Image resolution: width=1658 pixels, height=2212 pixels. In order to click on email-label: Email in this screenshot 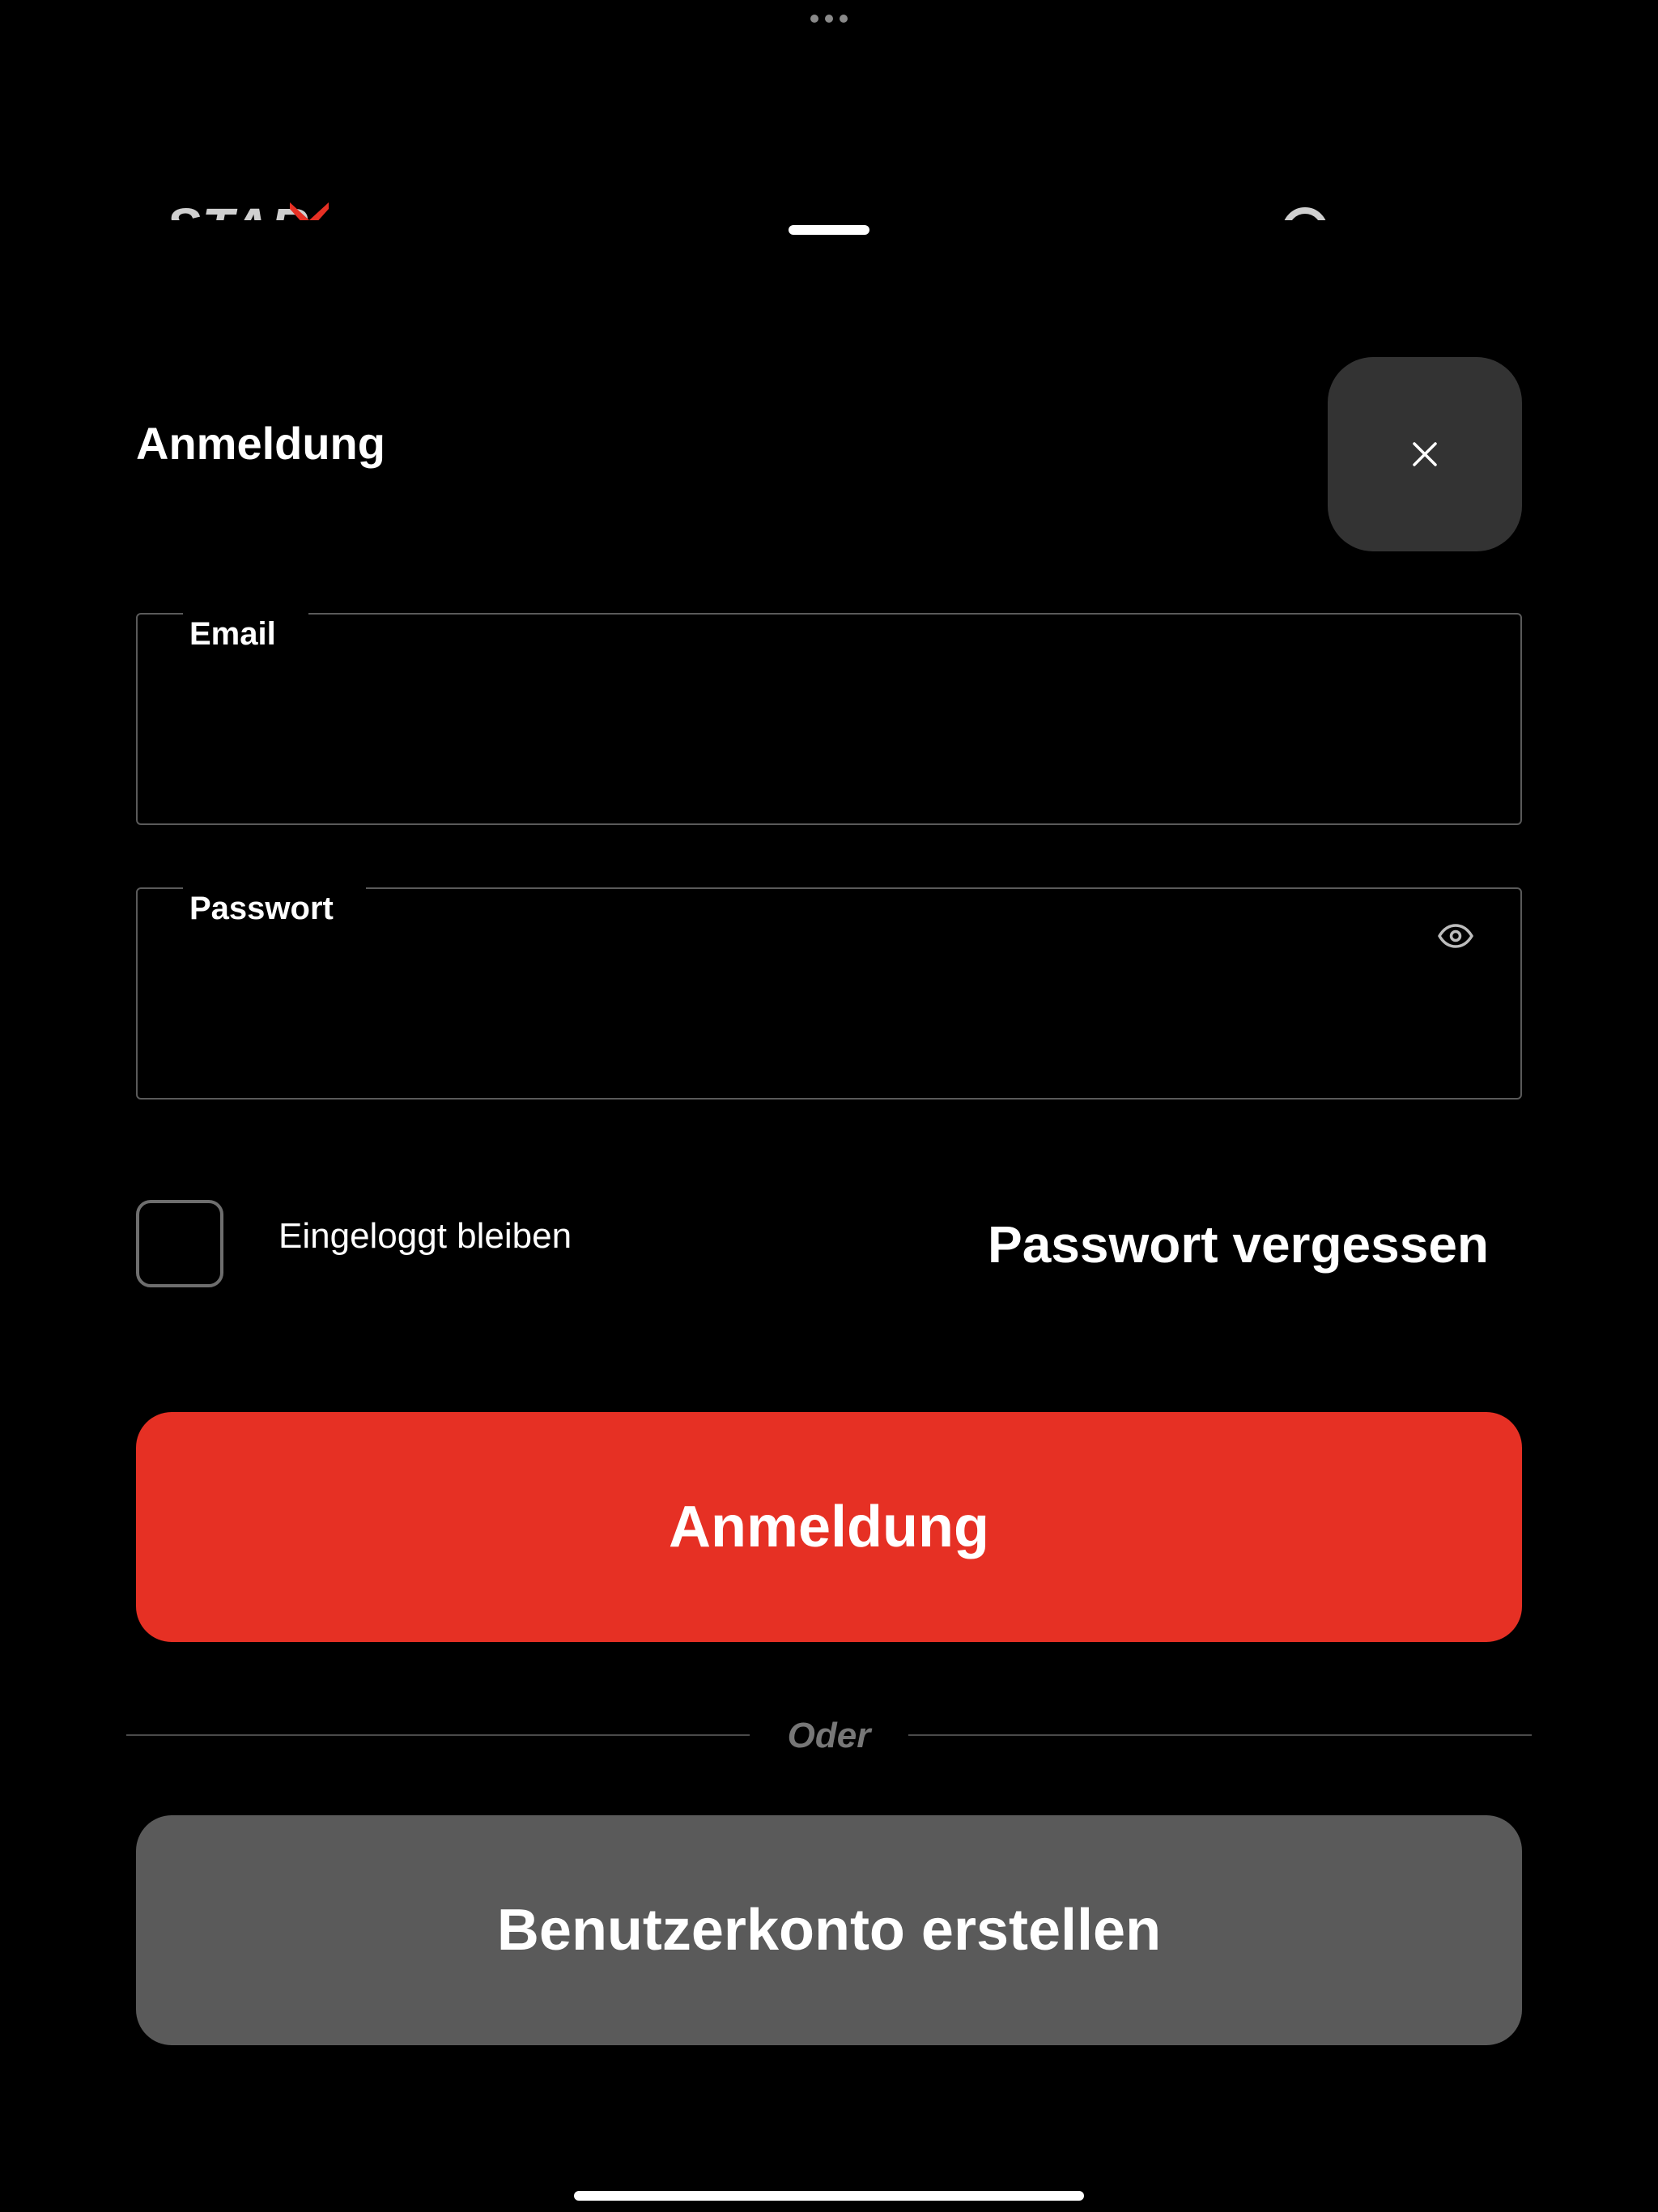, I will do `click(245, 631)`.